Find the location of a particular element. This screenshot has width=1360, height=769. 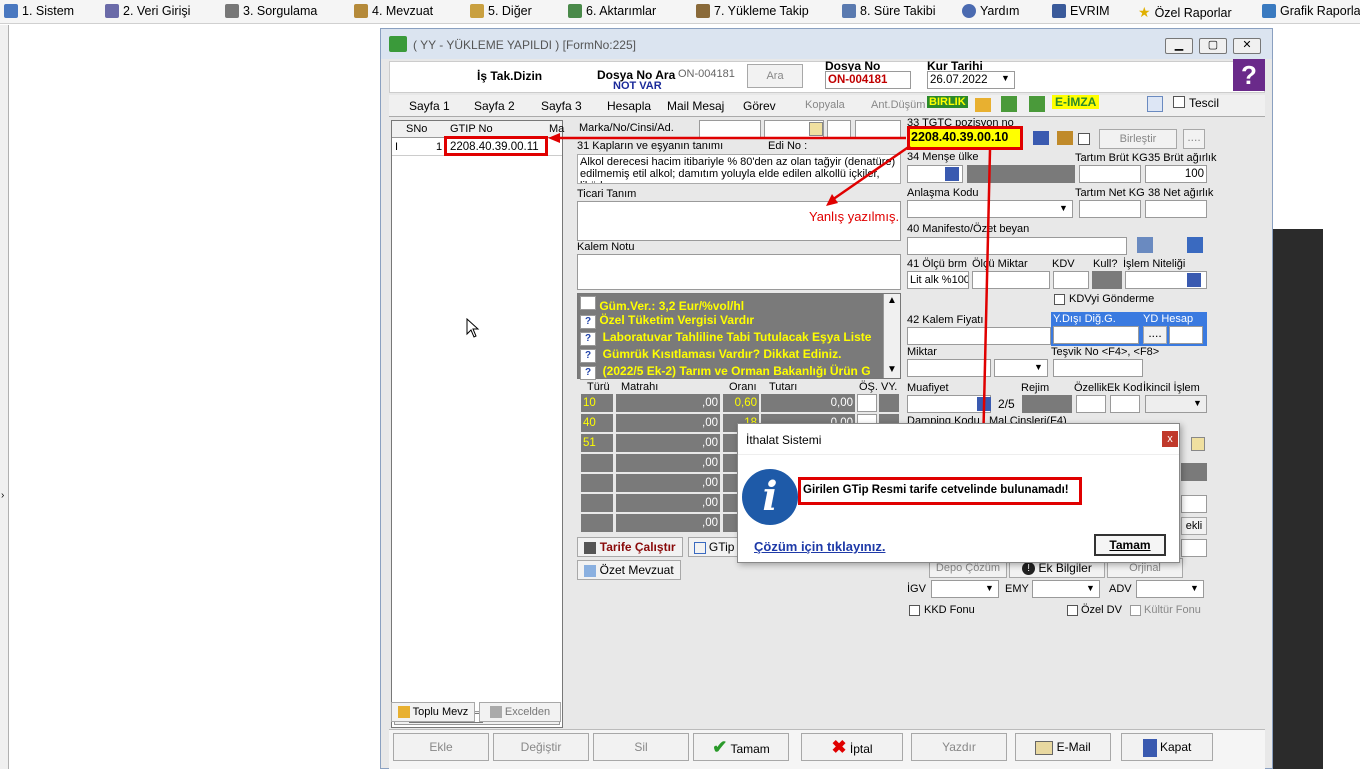

solution-link: Çözüm için tıklayınız. is located at coordinates (819, 546).